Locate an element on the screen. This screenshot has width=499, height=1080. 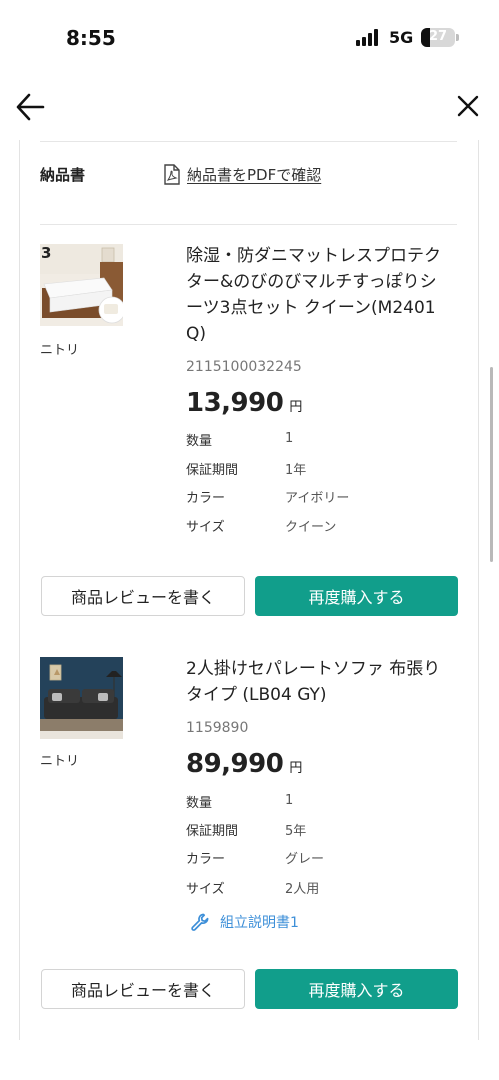
spec-value-size: クイーン is located at coordinates (311, 527).